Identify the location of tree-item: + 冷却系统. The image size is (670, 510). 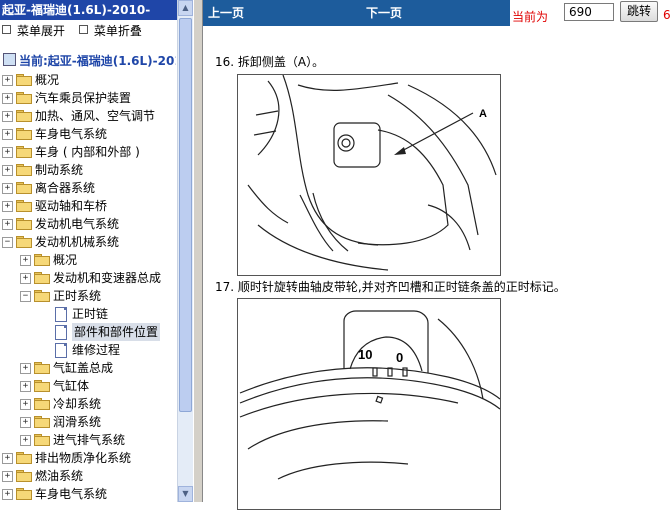
(88, 404).